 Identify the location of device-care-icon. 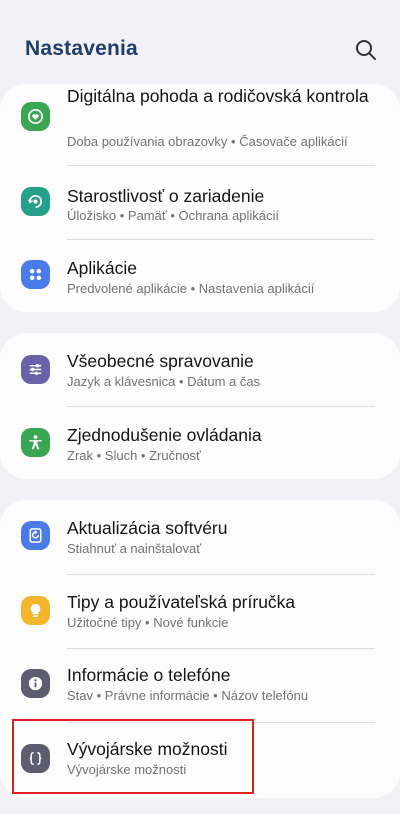
(35, 201).